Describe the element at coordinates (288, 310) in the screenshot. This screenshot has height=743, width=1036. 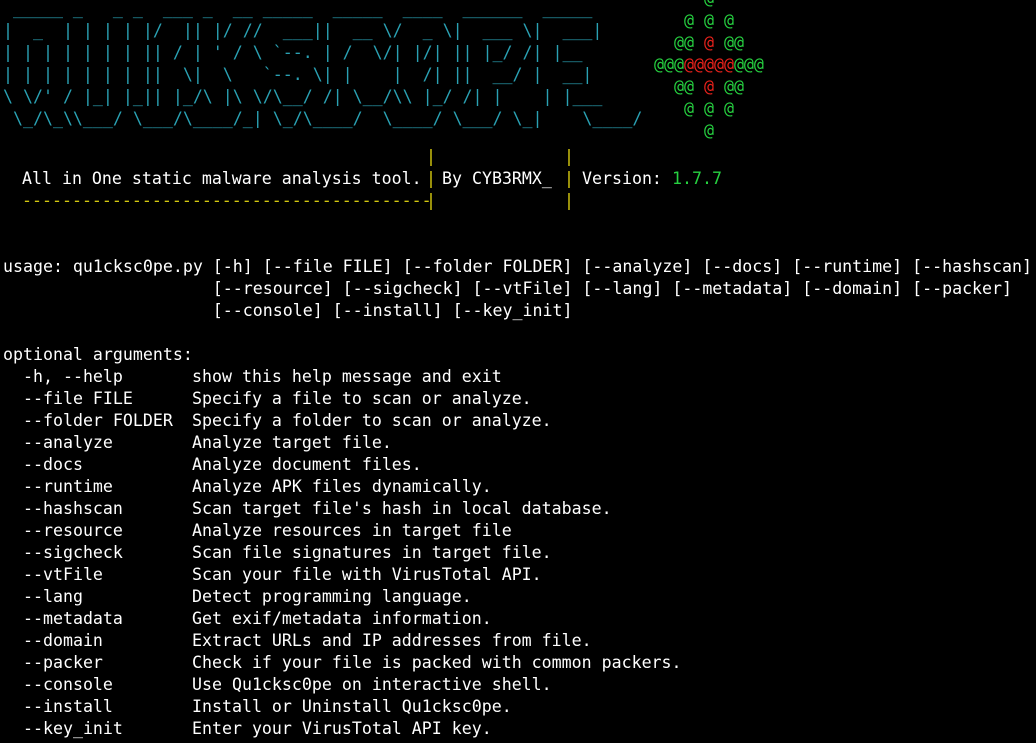
I see `usage-line-3: [--console] [--install] [--key_init]` at that location.